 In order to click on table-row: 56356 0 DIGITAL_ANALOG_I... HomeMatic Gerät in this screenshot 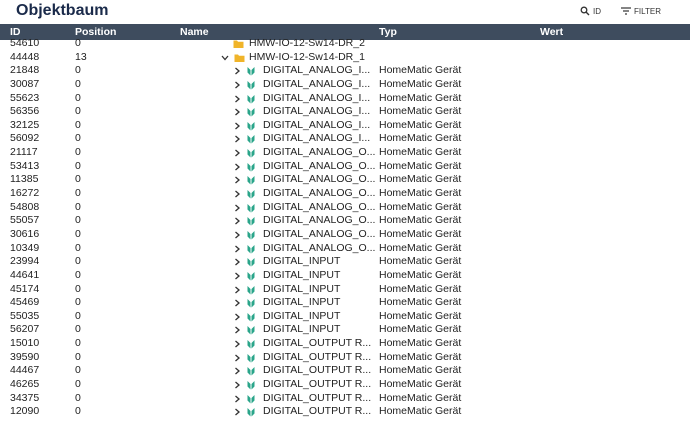, I will do `click(345, 112)`.